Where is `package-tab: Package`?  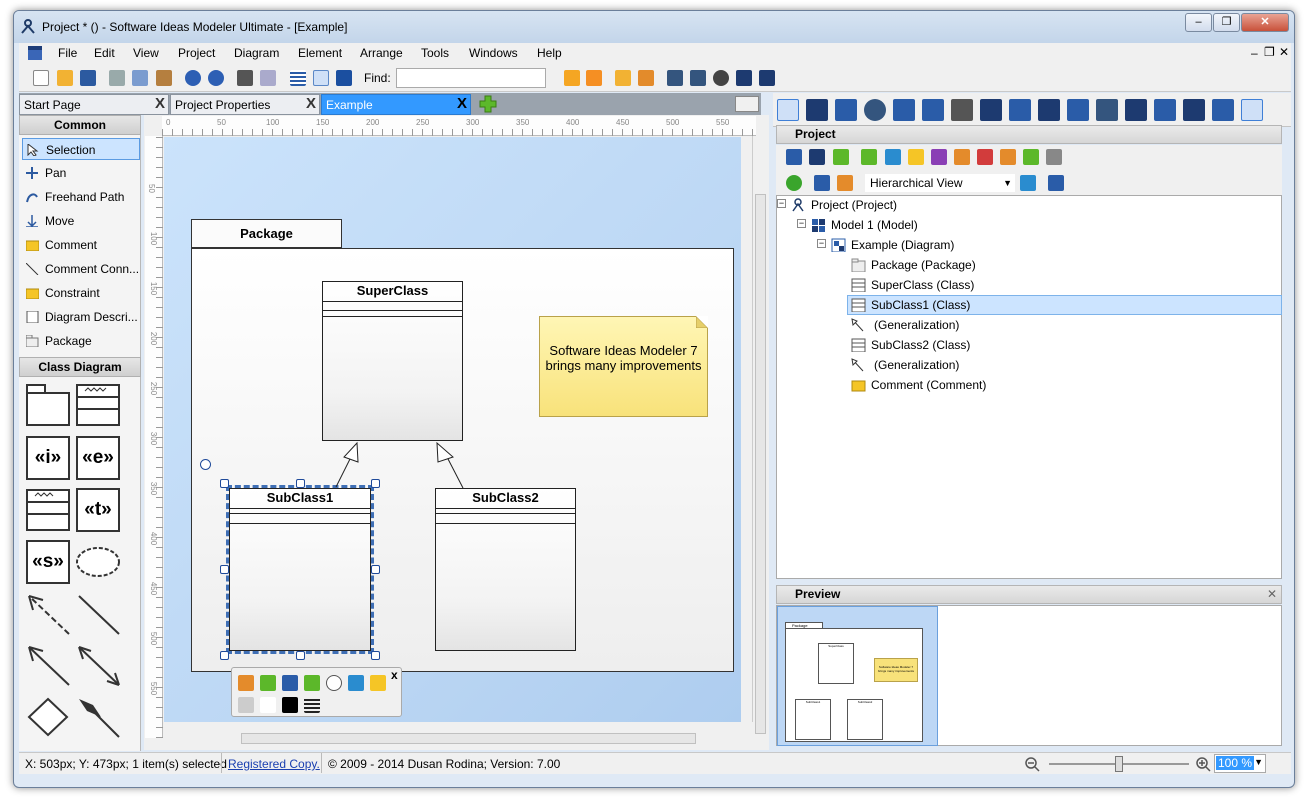 package-tab: Package is located at coordinates (266, 233).